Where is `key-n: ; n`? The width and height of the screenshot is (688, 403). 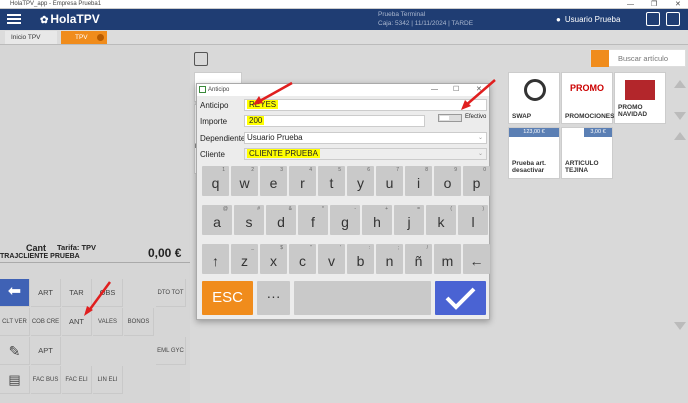 key-n: ; n is located at coordinates (389, 259).